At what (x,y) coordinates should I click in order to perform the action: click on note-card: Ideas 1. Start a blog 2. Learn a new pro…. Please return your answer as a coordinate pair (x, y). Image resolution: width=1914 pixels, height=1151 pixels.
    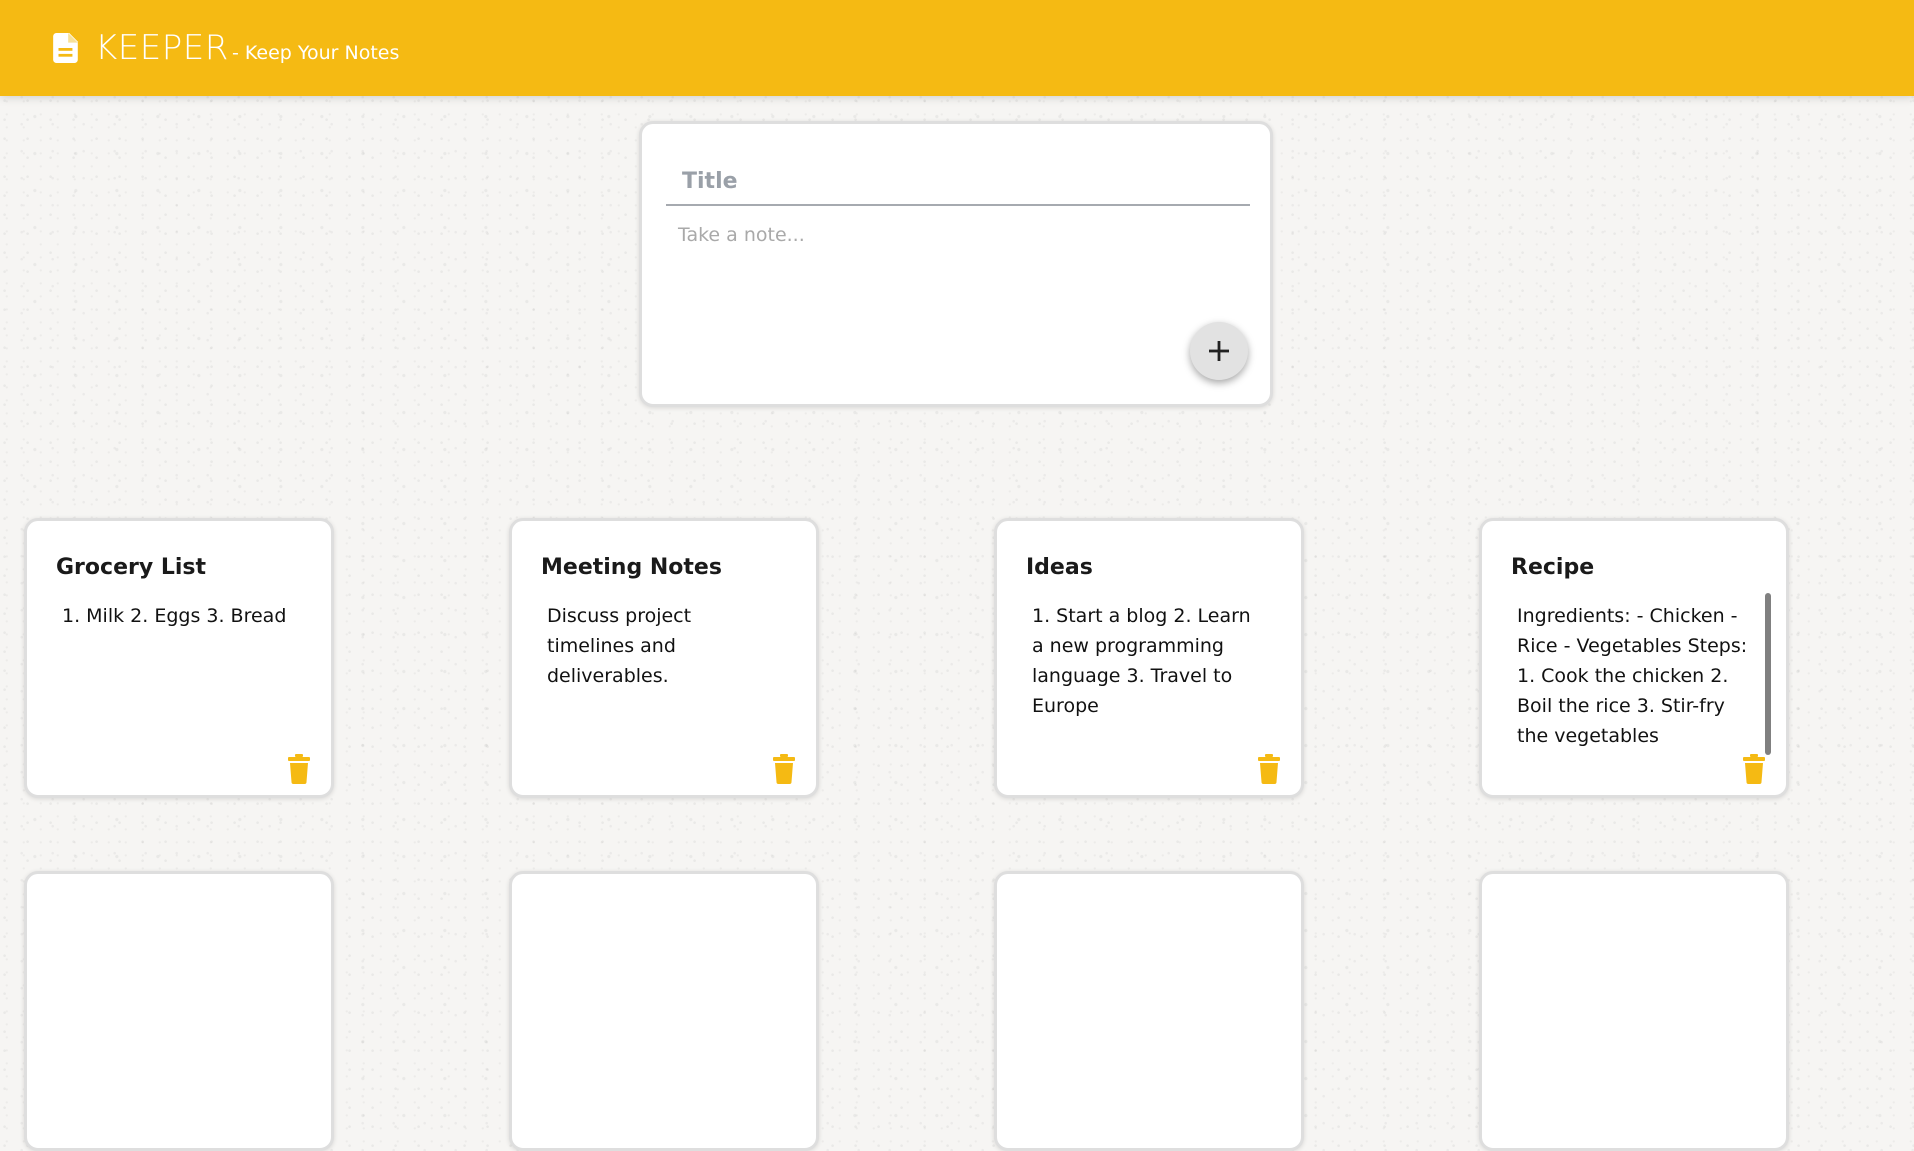
    Looking at the image, I should click on (1149, 658).